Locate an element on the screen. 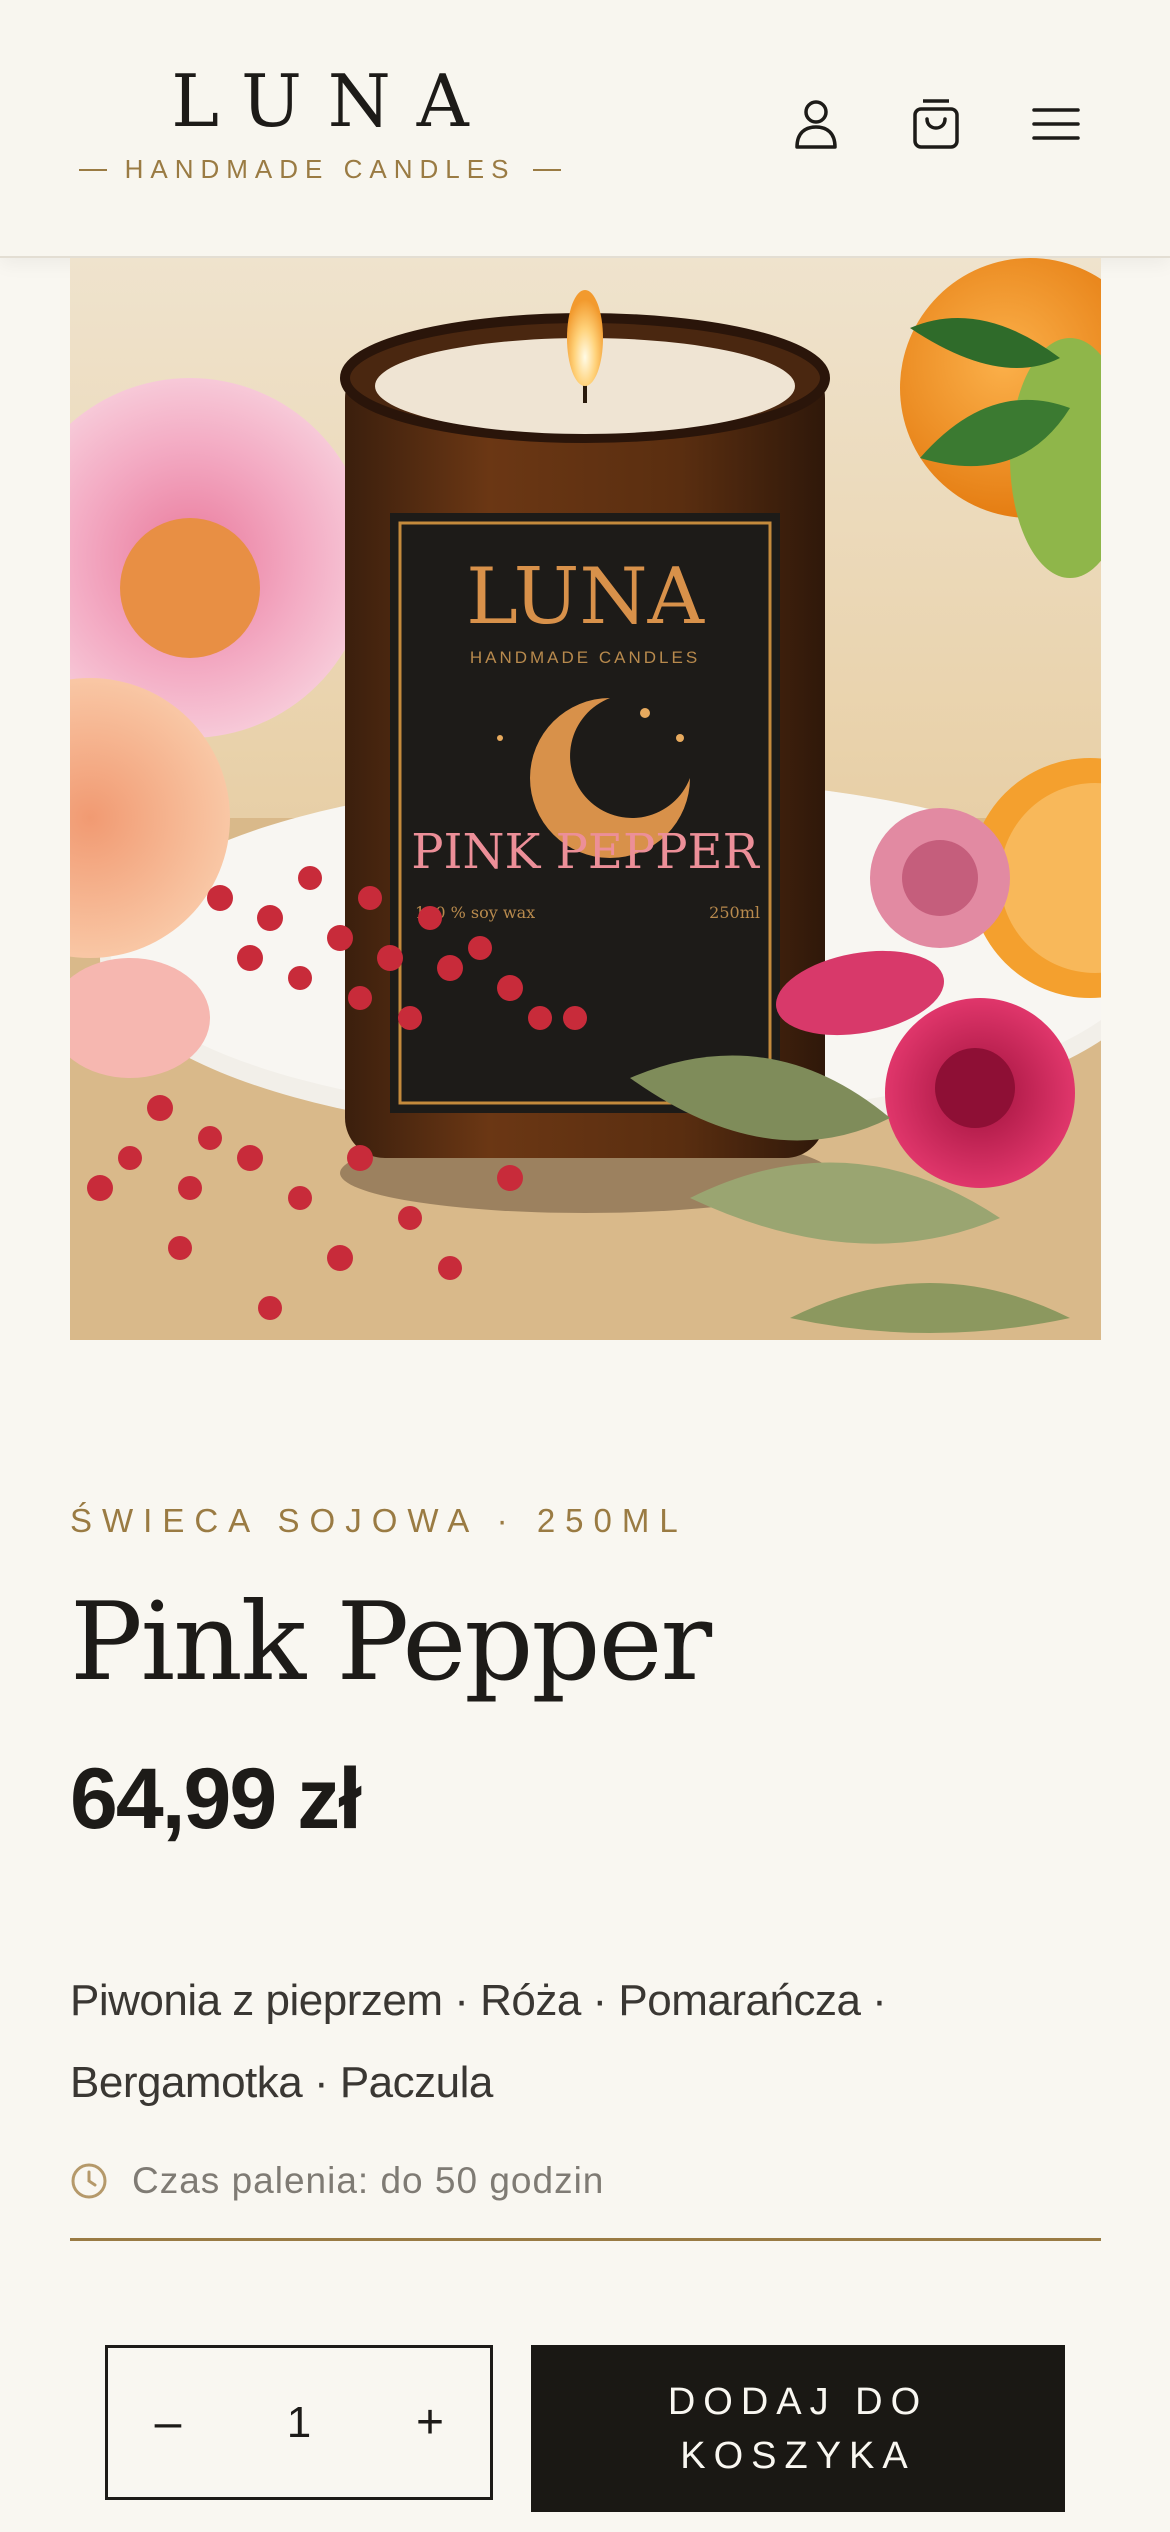 This screenshot has width=1170, height=2532. tagline-text: HANDMADE CANDLES is located at coordinates (320, 169).